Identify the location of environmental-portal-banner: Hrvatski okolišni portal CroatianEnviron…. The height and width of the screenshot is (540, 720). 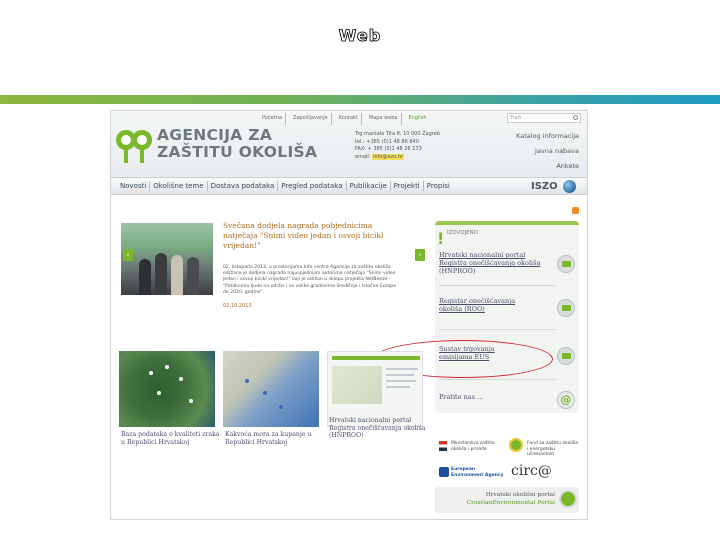
(507, 500).